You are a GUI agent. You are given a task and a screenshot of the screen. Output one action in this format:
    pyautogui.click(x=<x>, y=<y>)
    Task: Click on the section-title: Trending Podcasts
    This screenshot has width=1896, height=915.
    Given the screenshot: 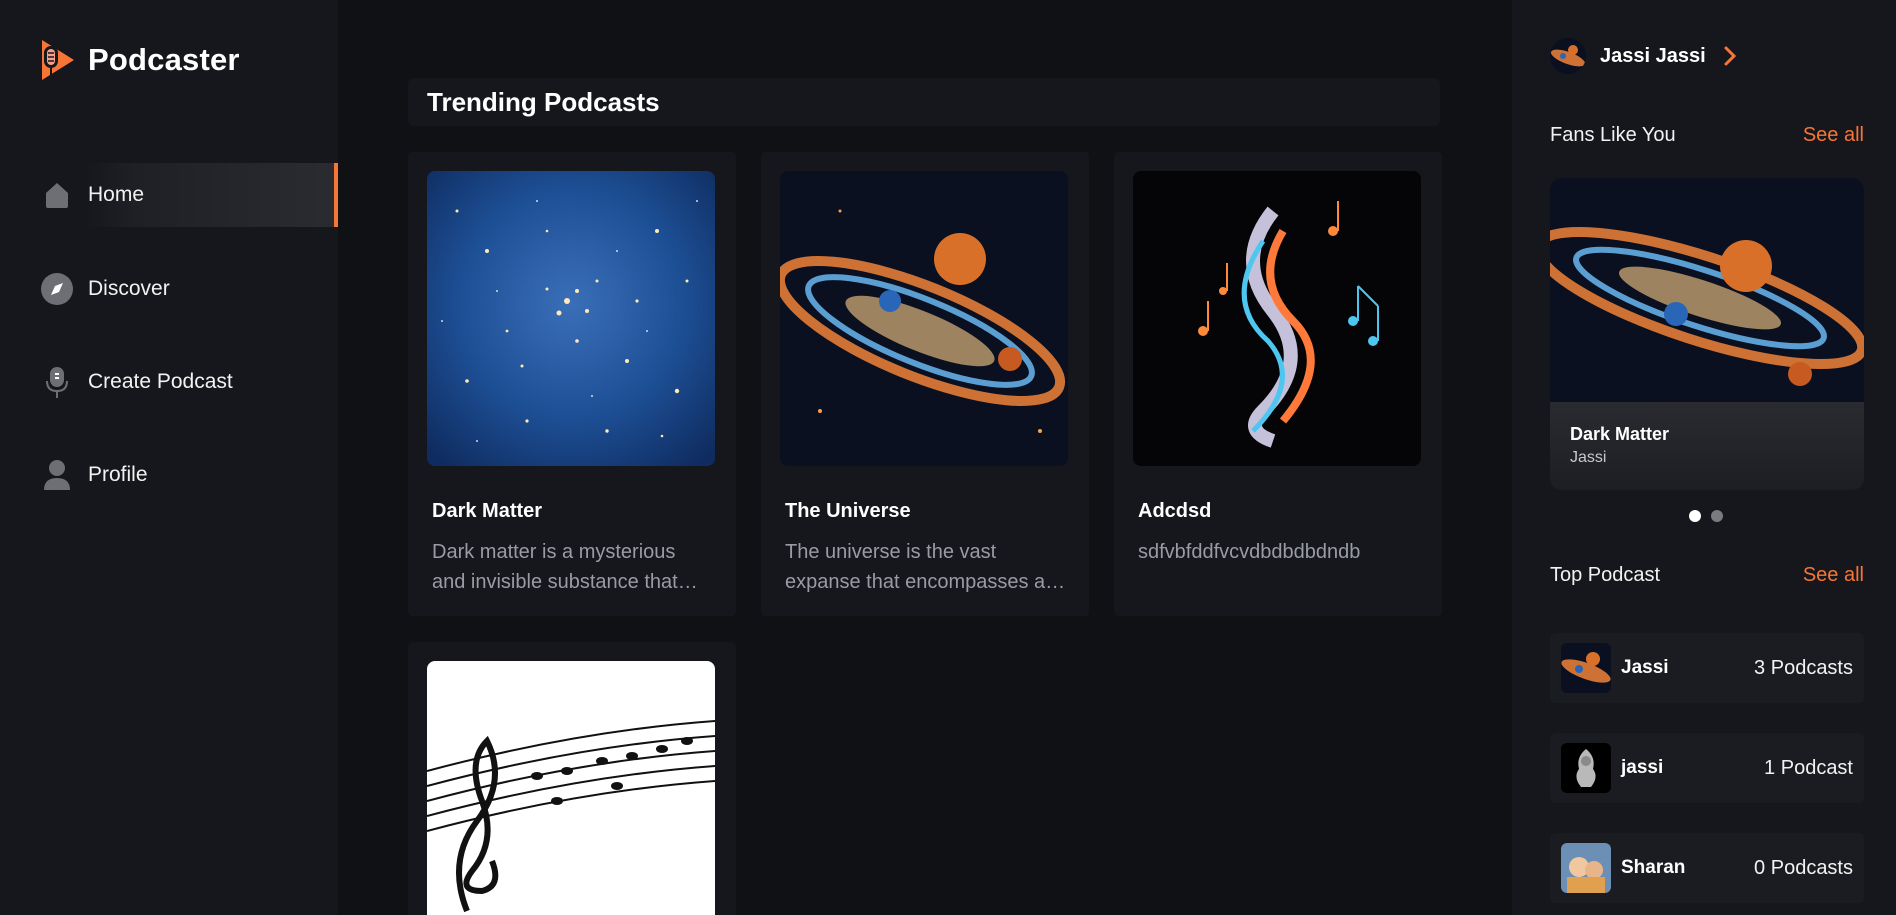 What is the action you would take?
    pyautogui.click(x=543, y=101)
    